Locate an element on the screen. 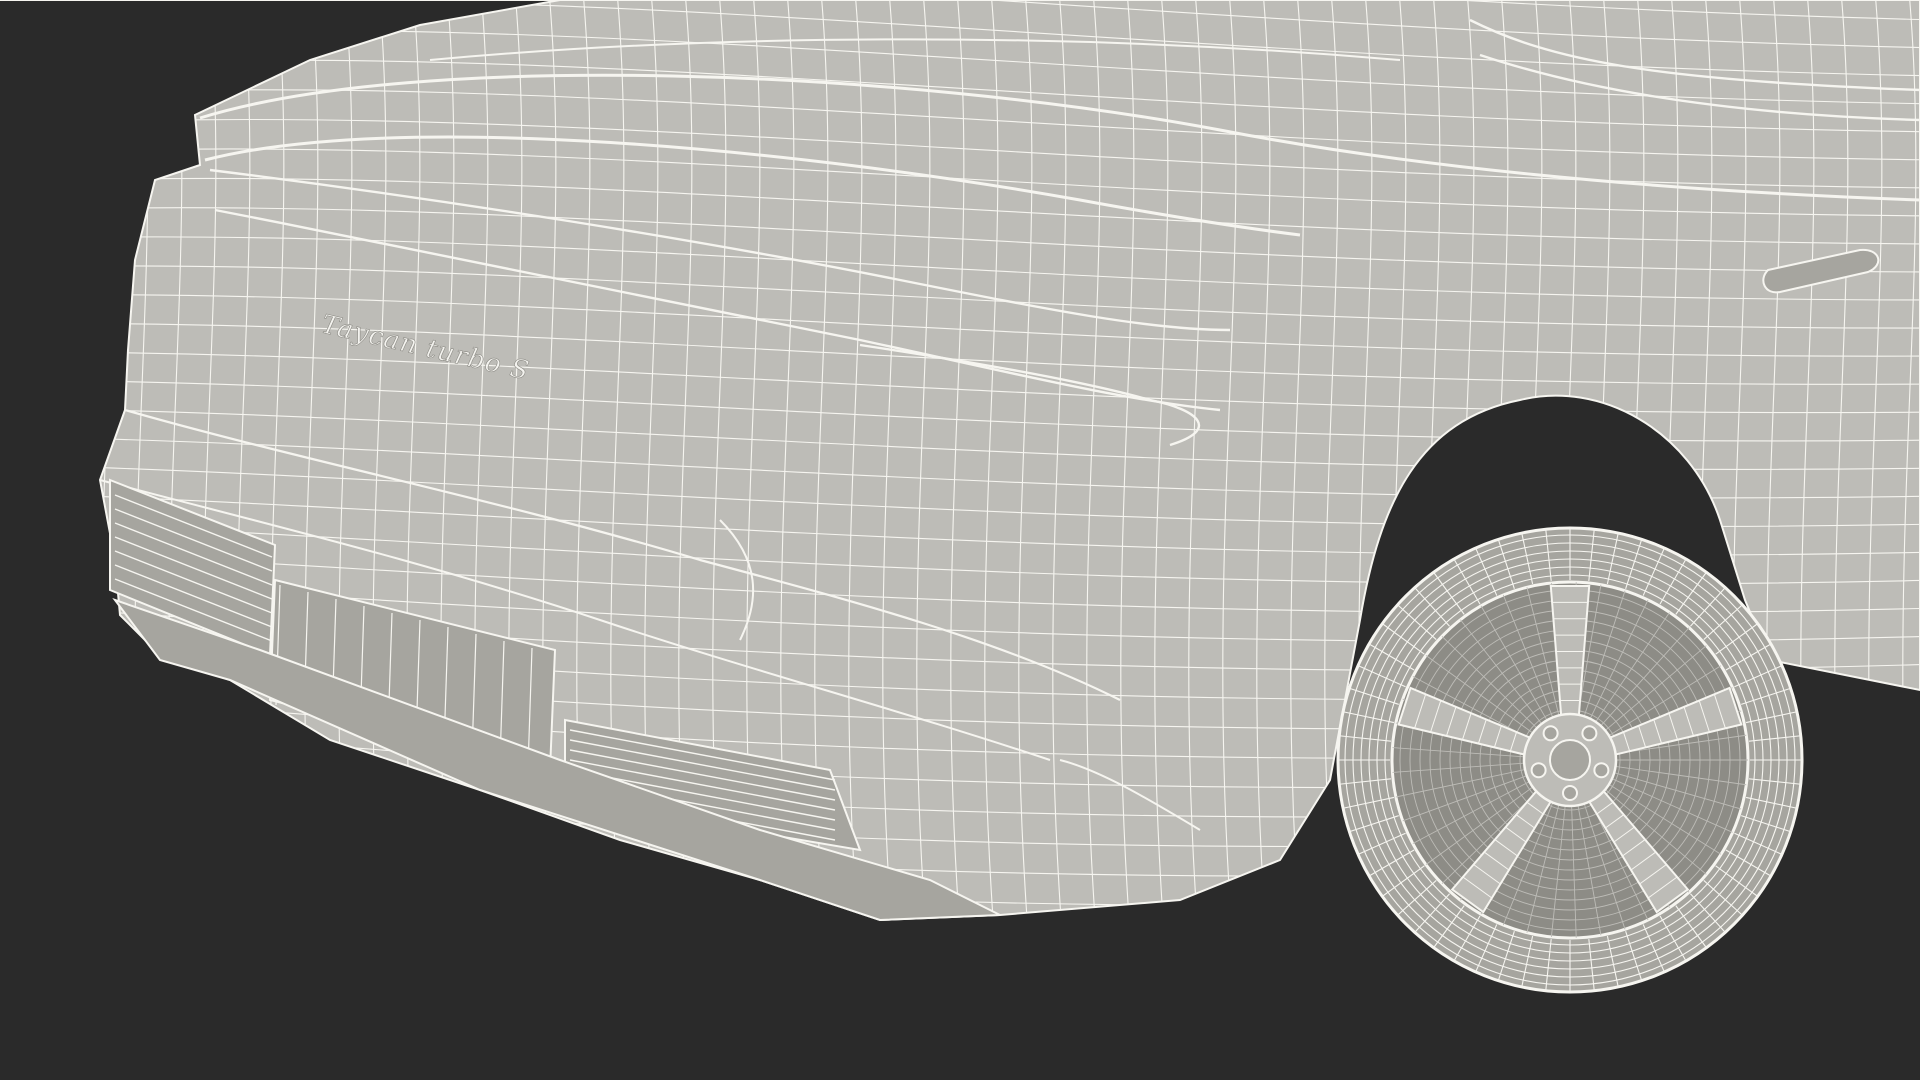 The height and width of the screenshot is (1080, 1920). front-wheel is located at coordinates (1570, 760).